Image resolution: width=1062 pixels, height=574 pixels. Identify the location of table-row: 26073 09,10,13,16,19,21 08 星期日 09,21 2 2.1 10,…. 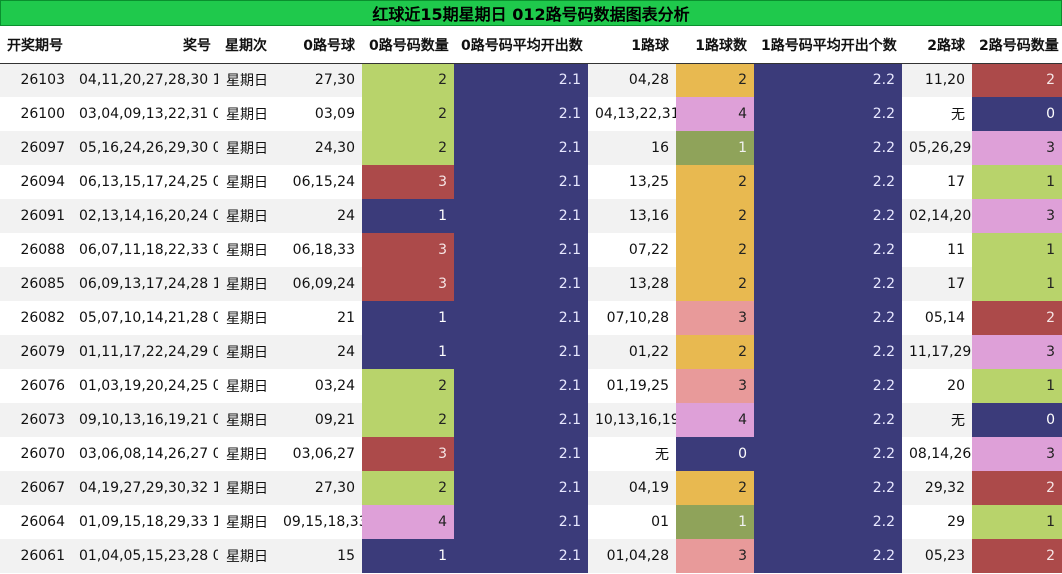
(531, 420).